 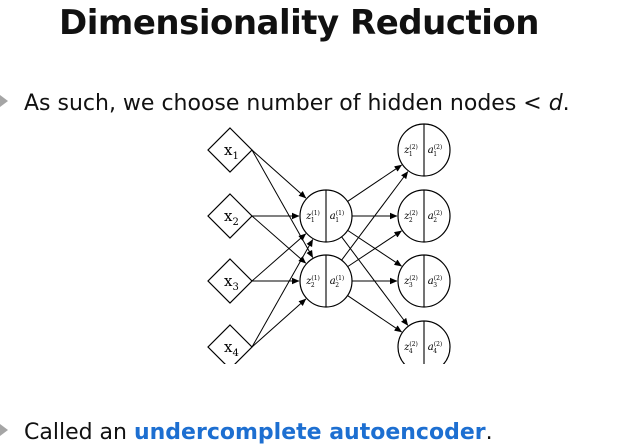 I want to click on edge-input1-hidden1, so click(x=279, y=174).